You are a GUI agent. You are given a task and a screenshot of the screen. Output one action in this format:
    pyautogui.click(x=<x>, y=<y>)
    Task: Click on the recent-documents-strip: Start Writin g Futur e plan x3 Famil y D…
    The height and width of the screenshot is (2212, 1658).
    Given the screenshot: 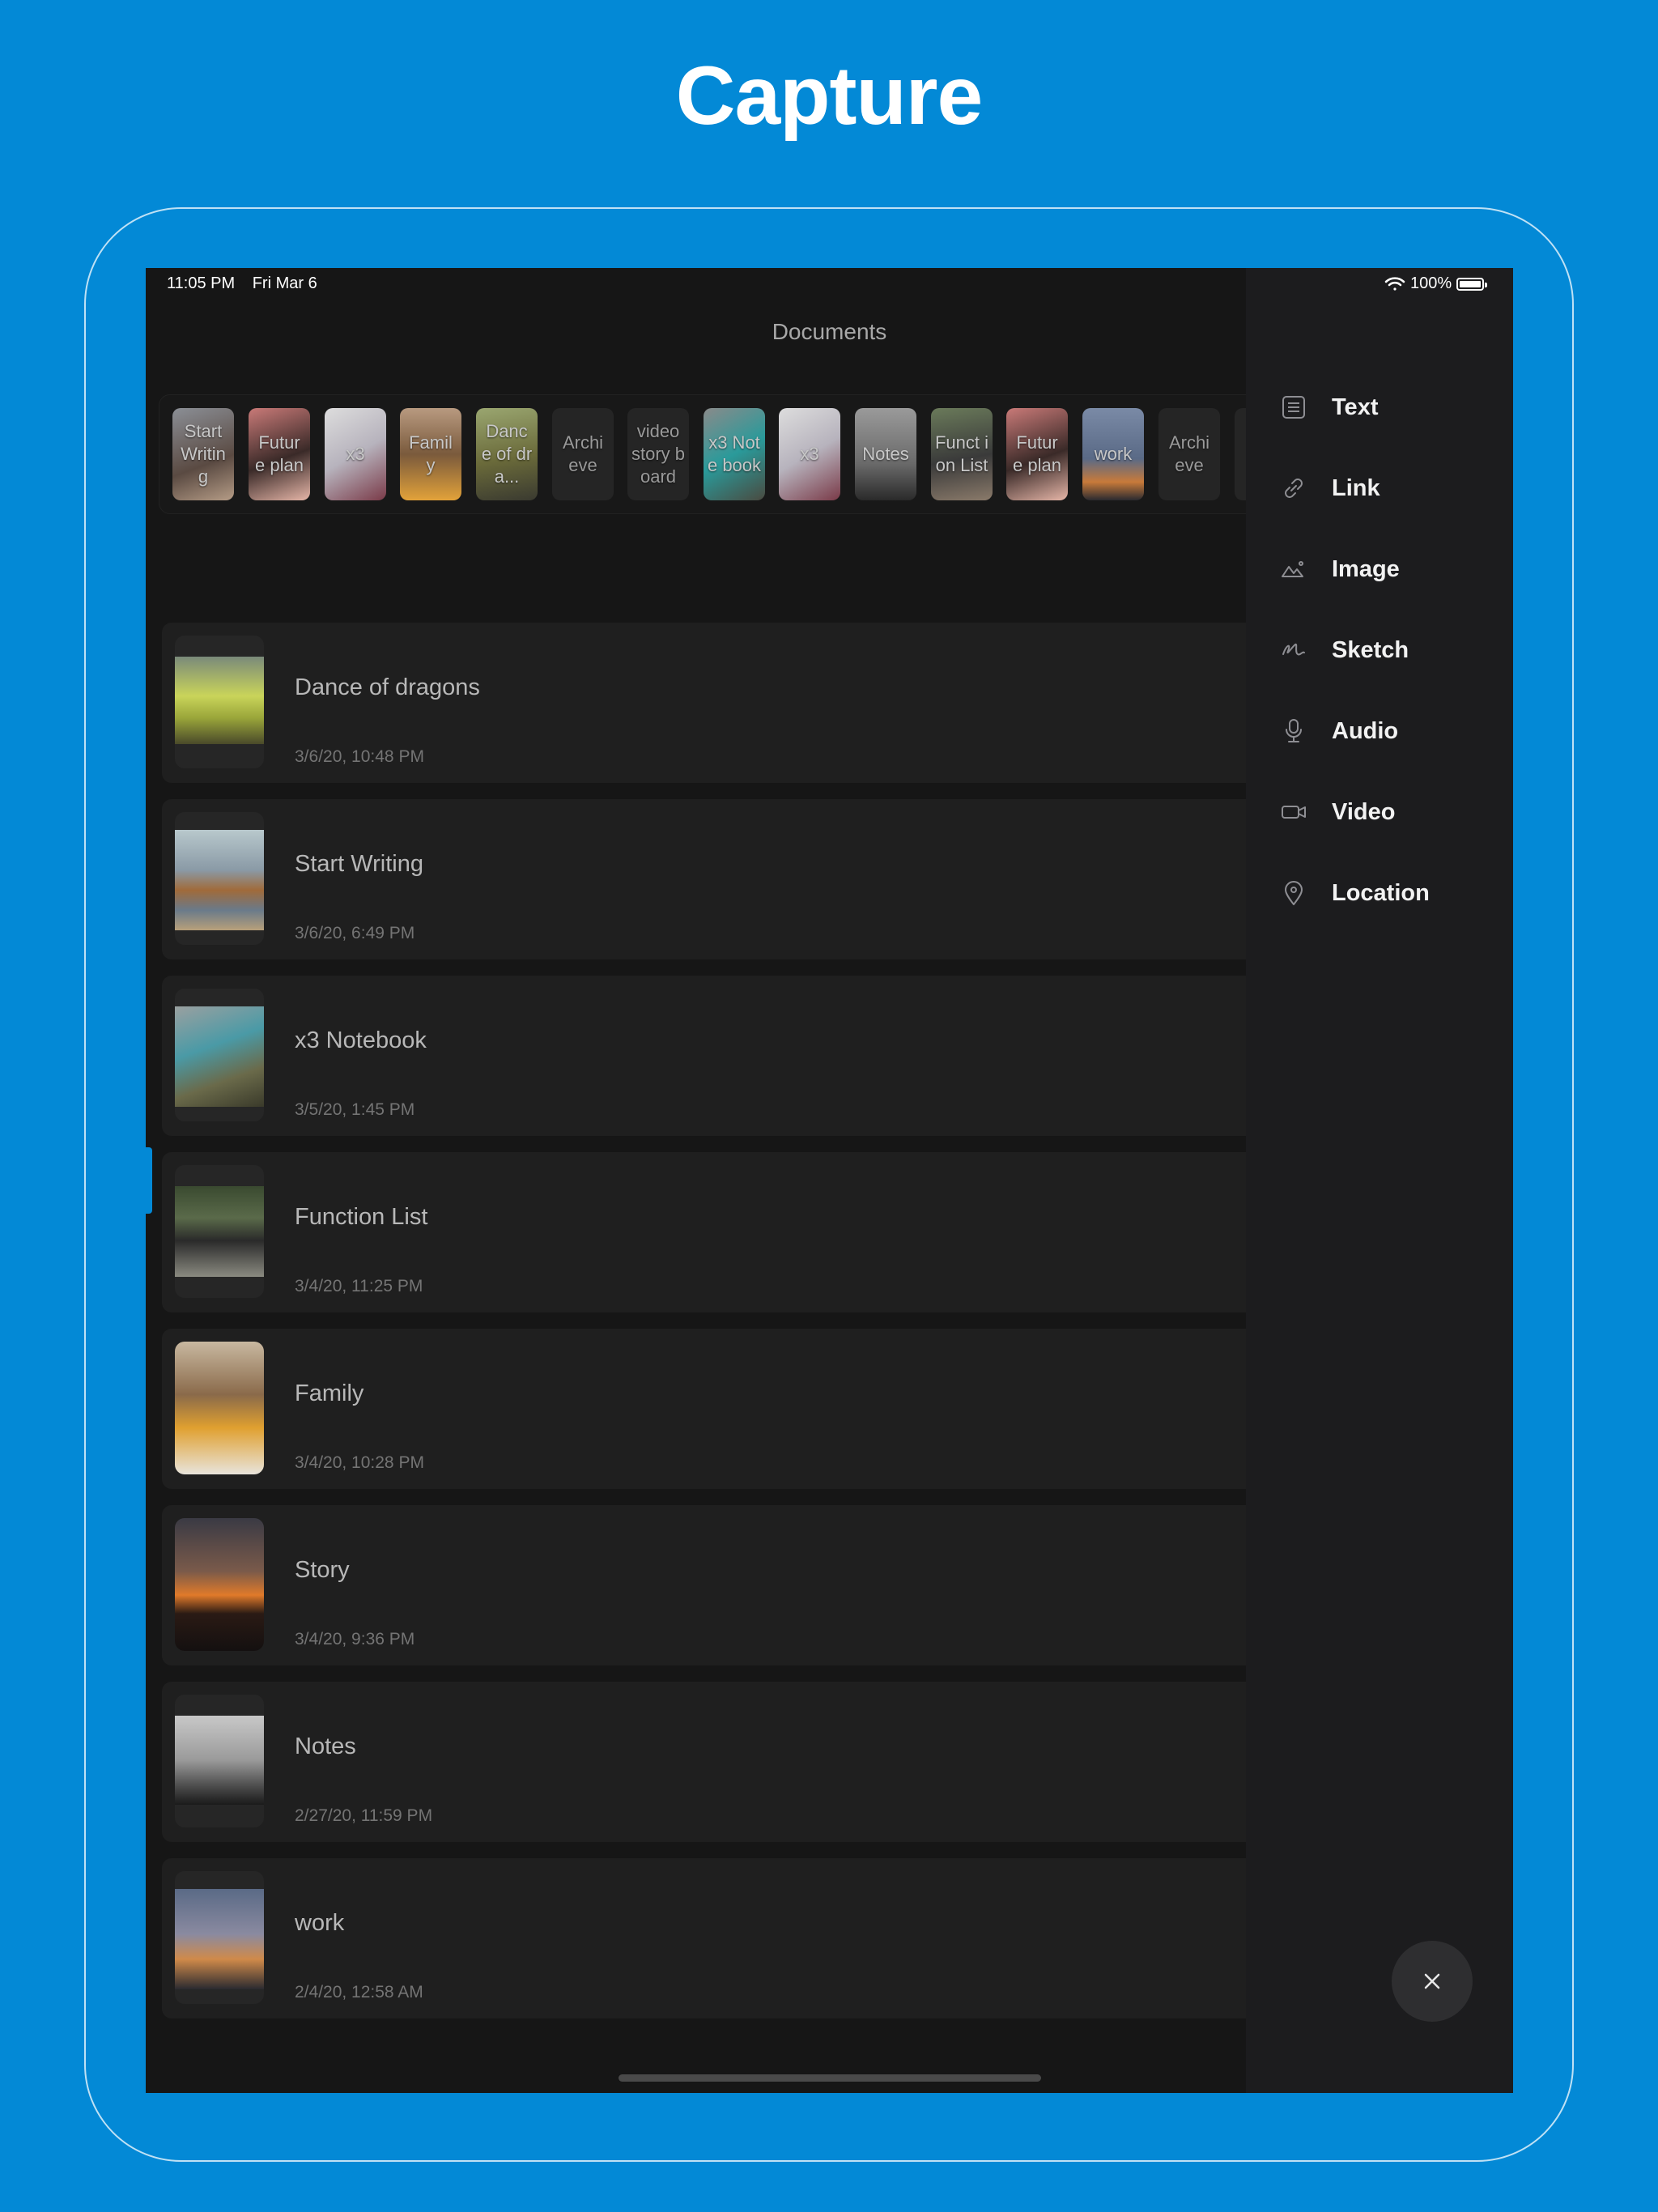 What is the action you would take?
    pyautogui.click(x=727, y=454)
    